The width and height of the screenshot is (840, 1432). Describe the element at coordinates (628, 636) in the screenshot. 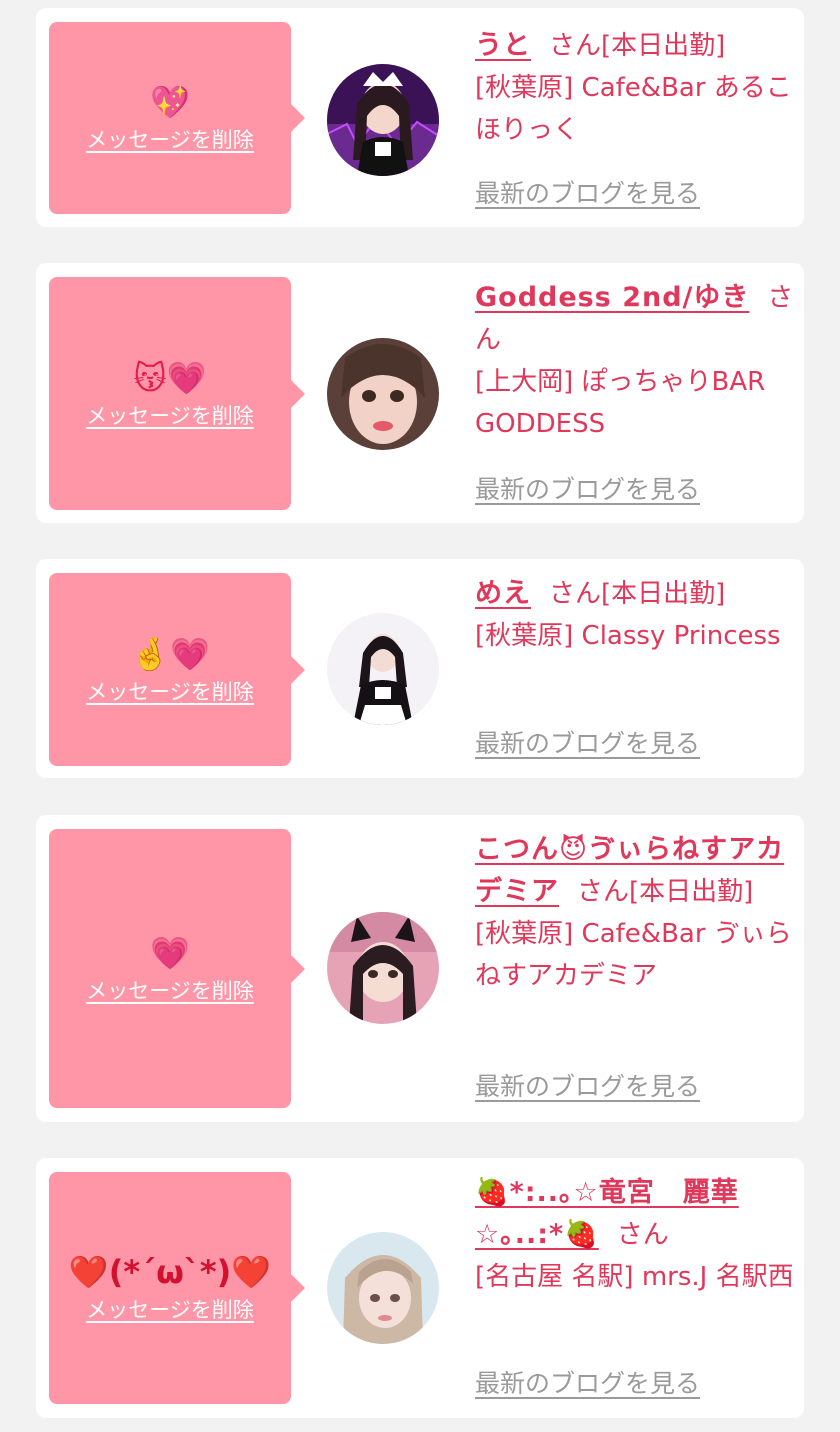

I see `shop-name: [秋葉原] Classy Princess` at that location.